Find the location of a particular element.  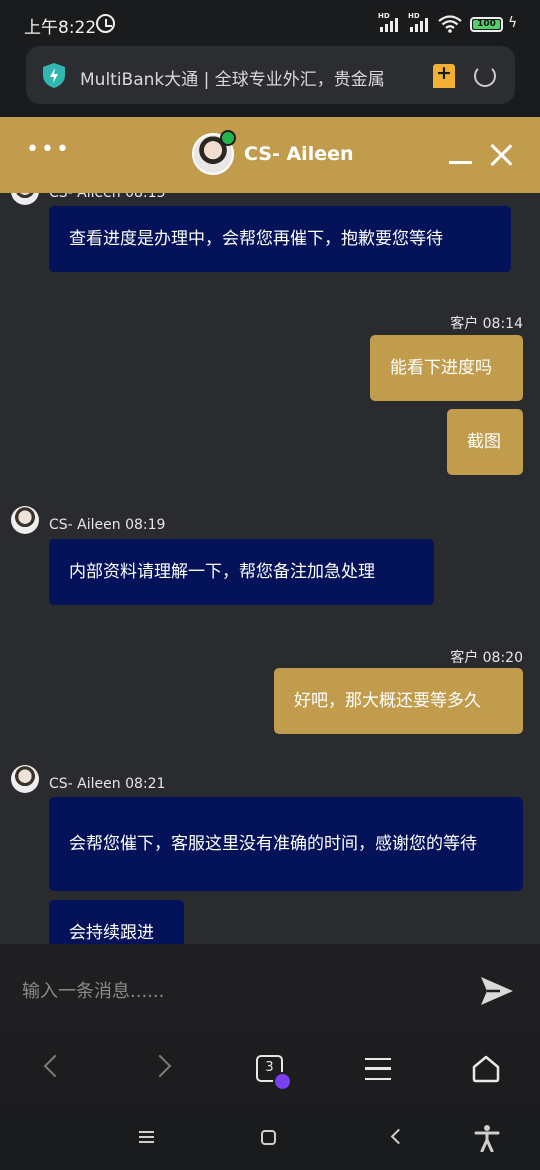

message-input is located at coordinates (232, 991).